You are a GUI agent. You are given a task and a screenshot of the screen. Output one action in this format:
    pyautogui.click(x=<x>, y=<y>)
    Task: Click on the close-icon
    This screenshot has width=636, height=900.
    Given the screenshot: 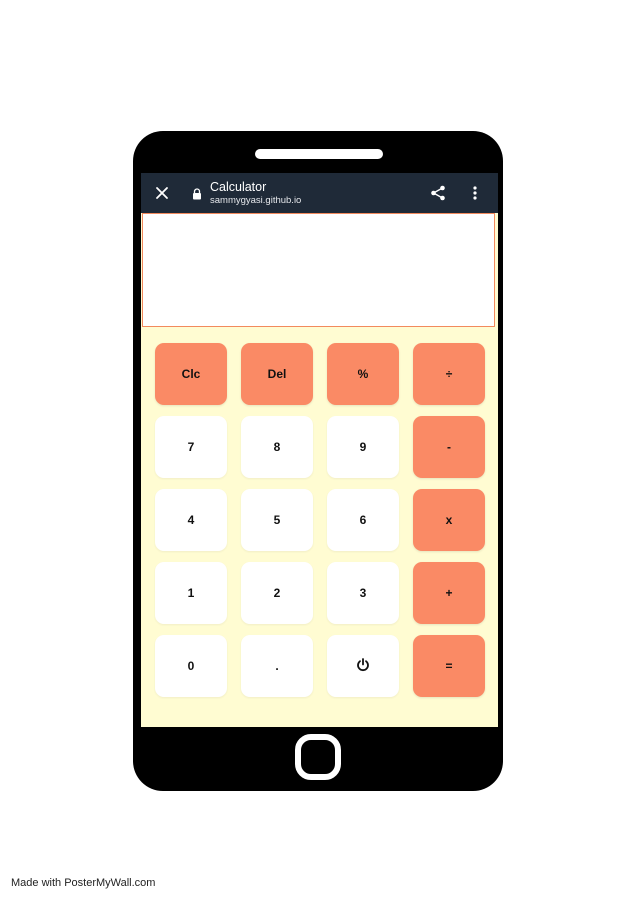 What is the action you would take?
    pyautogui.click(x=162, y=193)
    